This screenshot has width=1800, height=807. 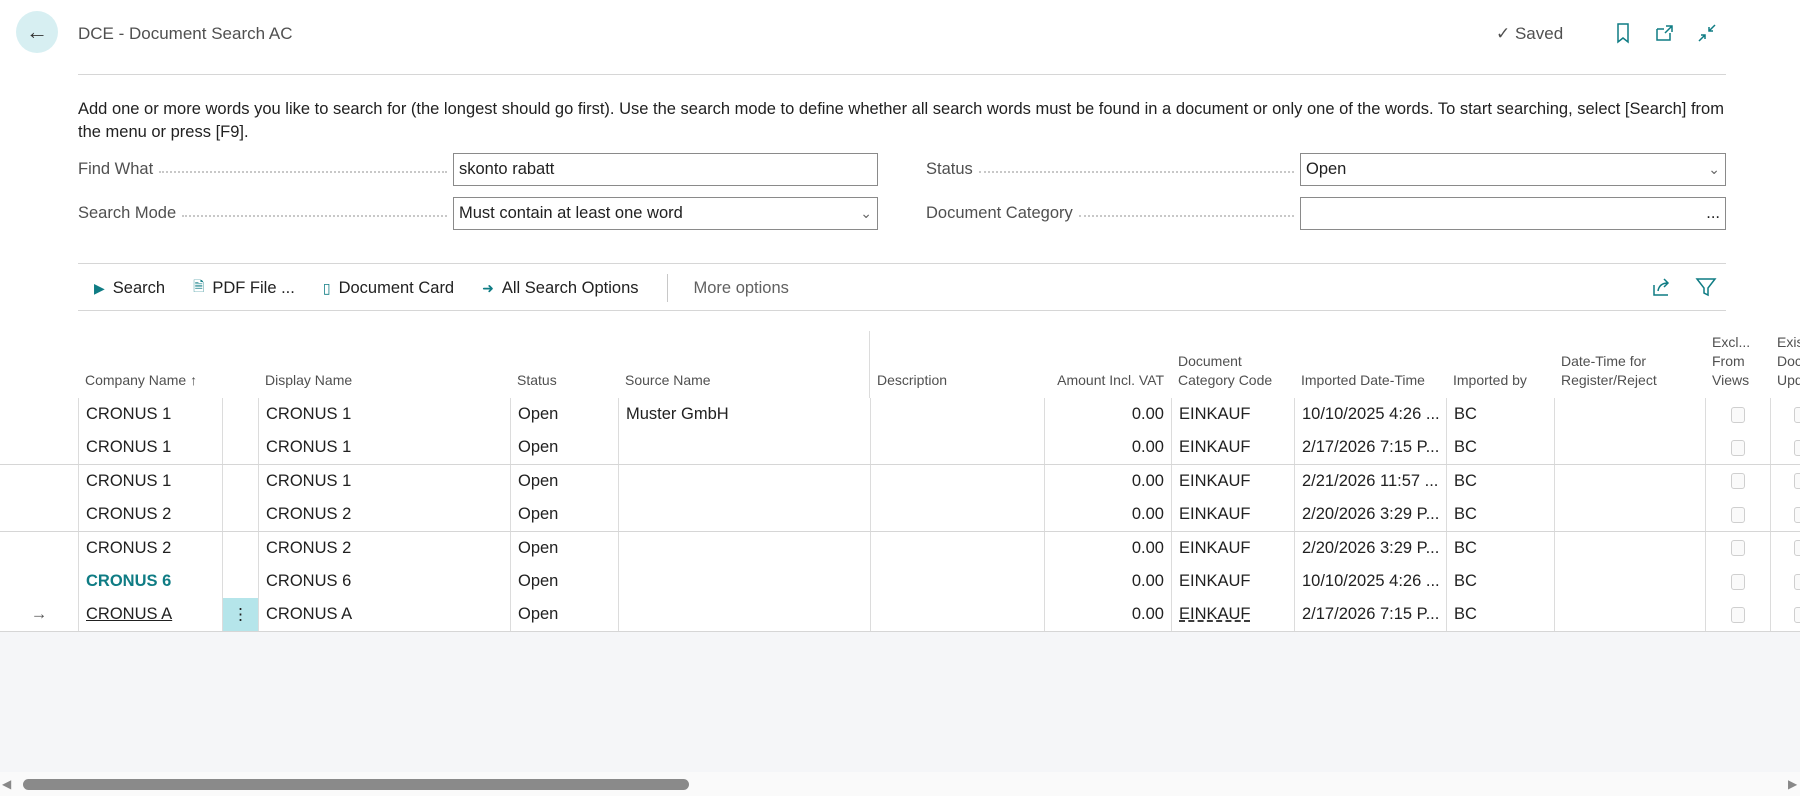 I want to click on share-icon, so click(x=1662, y=290).